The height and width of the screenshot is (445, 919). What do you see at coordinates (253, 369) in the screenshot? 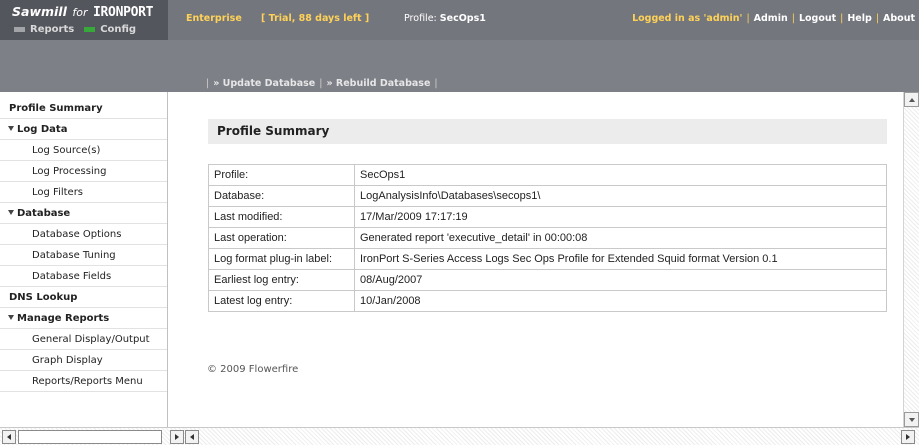
I see `copyright: © 2009 Flowerfire` at bounding box center [253, 369].